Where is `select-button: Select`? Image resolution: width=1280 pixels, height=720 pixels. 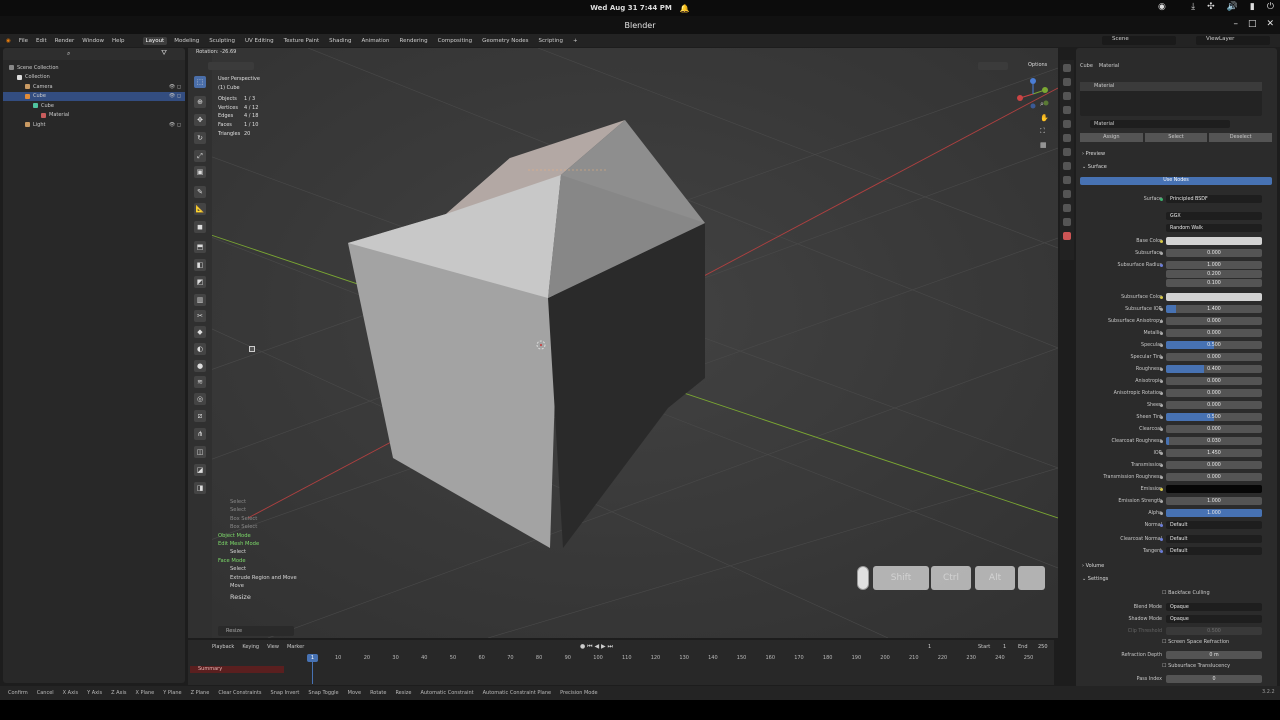 select-button: Select is located at coordinates (1176, 137).